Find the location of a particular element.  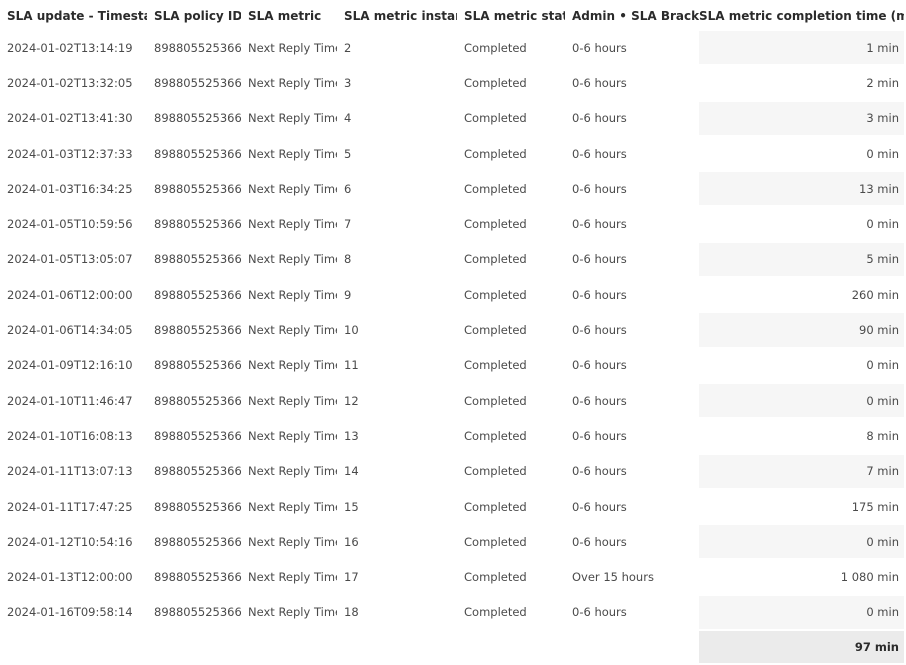

cell-timestamp: 2024-01-11T13:07:13 is located at coordinates (70, 471).